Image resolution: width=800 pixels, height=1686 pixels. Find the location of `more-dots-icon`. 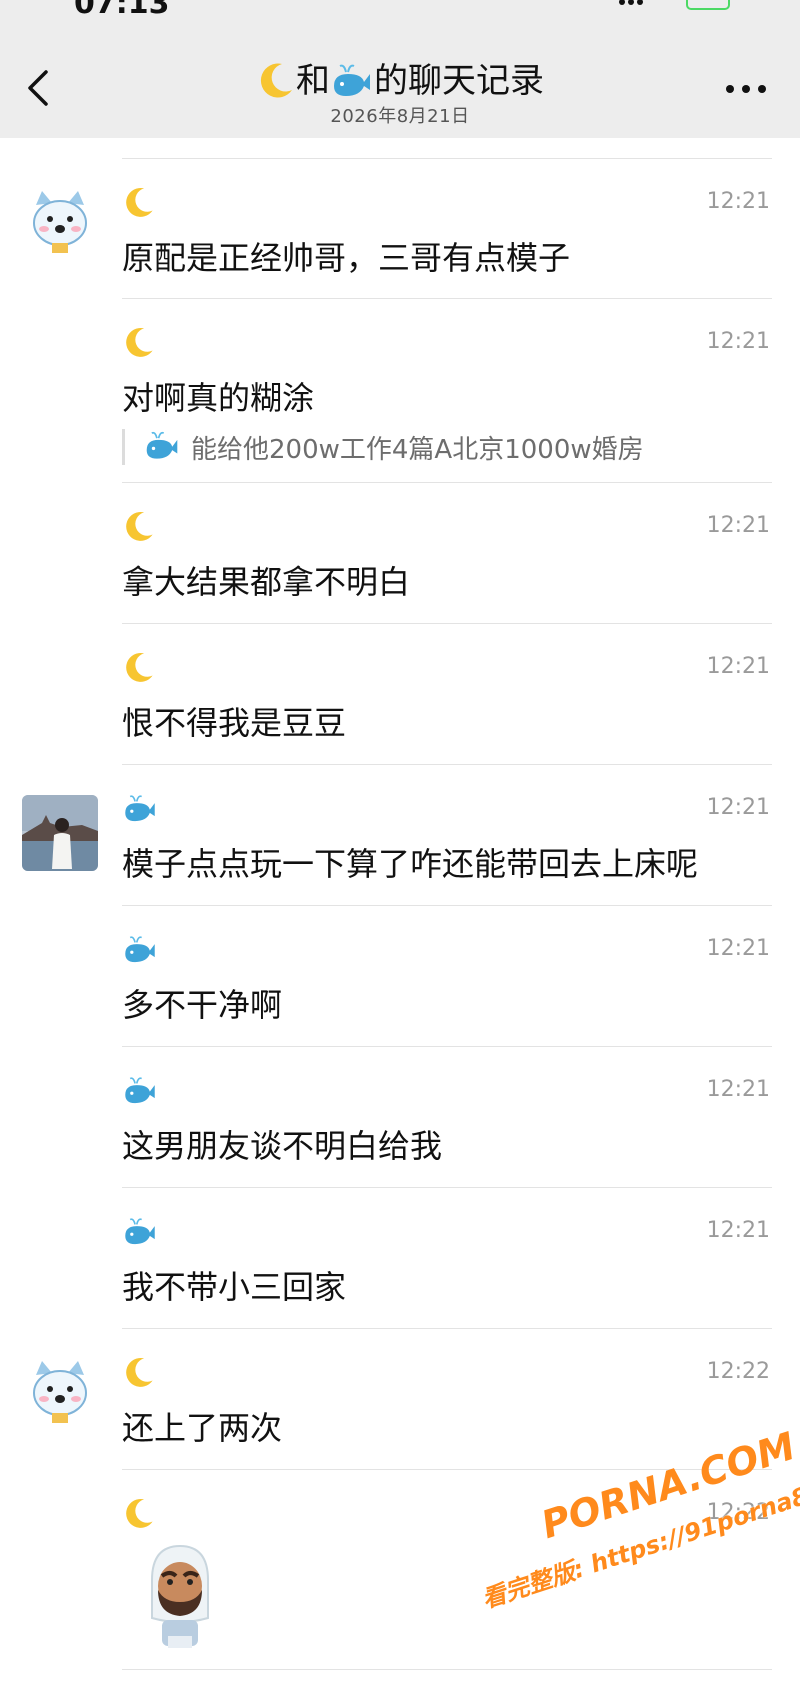

more-dots-icon is located at coordinates (746, 89).